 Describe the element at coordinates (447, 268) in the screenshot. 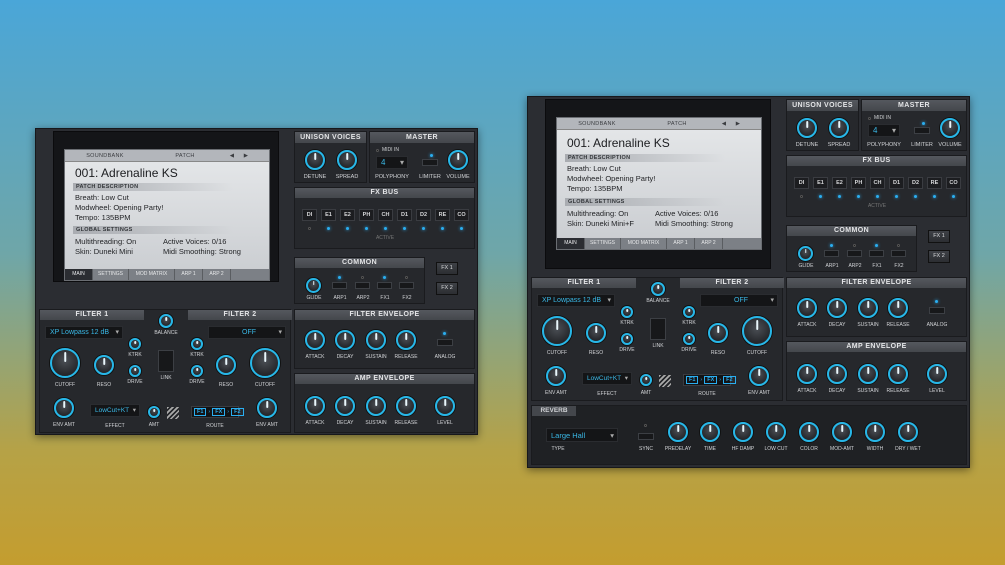

I see `fx1-button: FX 1` at that location.